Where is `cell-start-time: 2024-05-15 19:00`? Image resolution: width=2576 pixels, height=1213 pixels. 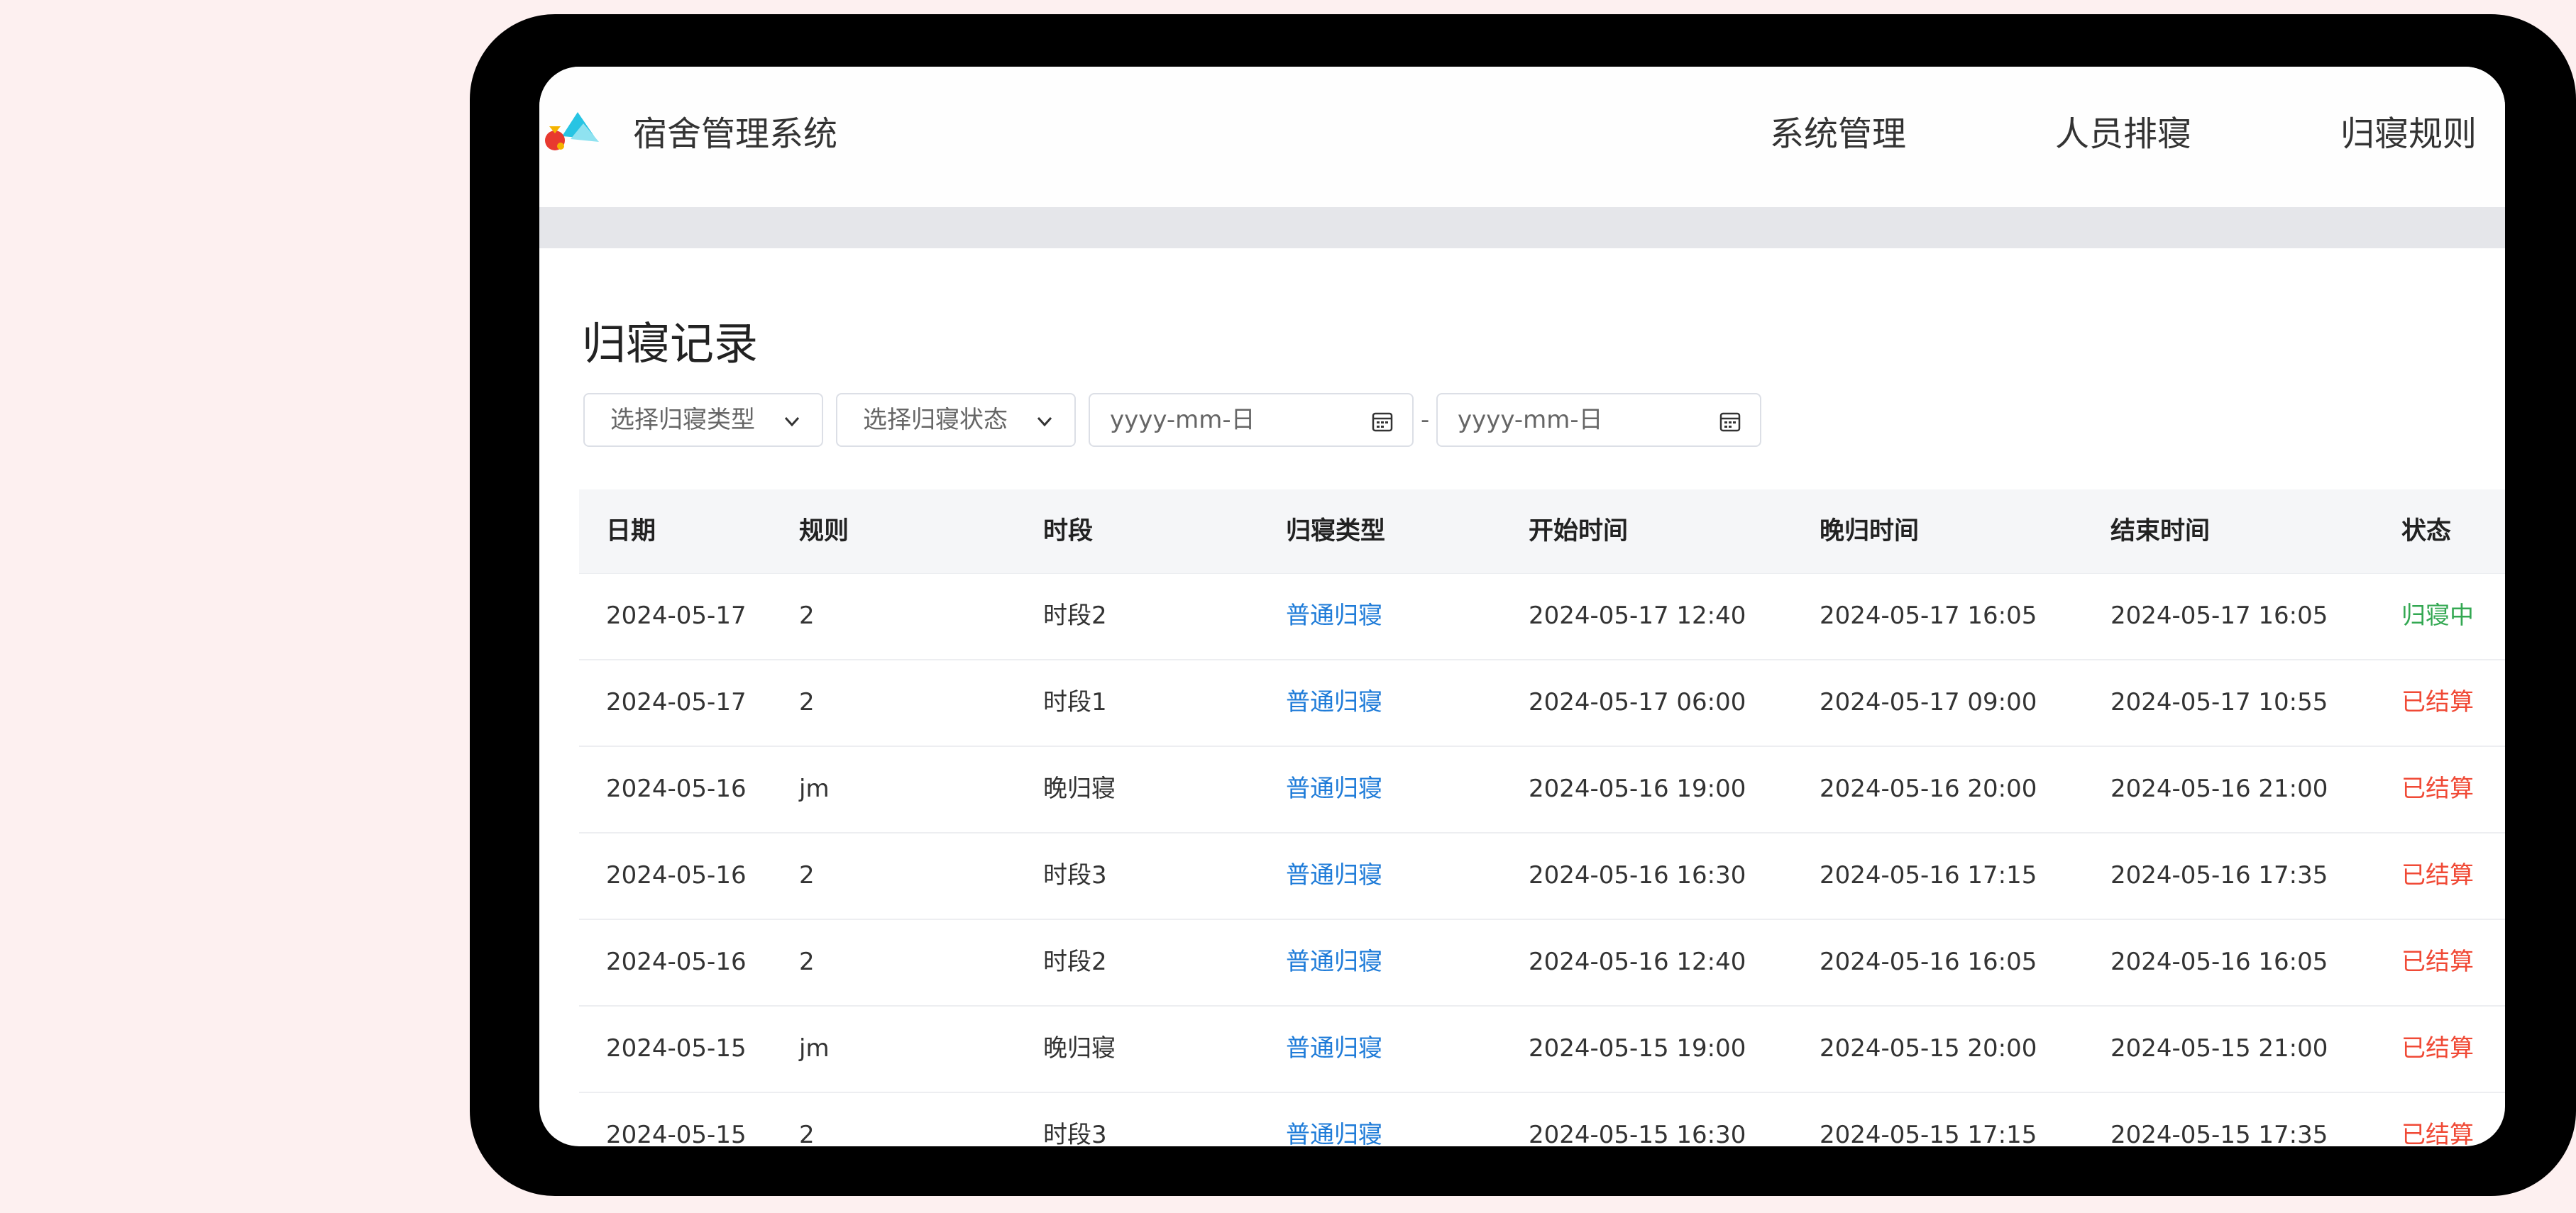 cell-start-time: 2024-05-15 19:00 is located at coordinates (1637, 1048).